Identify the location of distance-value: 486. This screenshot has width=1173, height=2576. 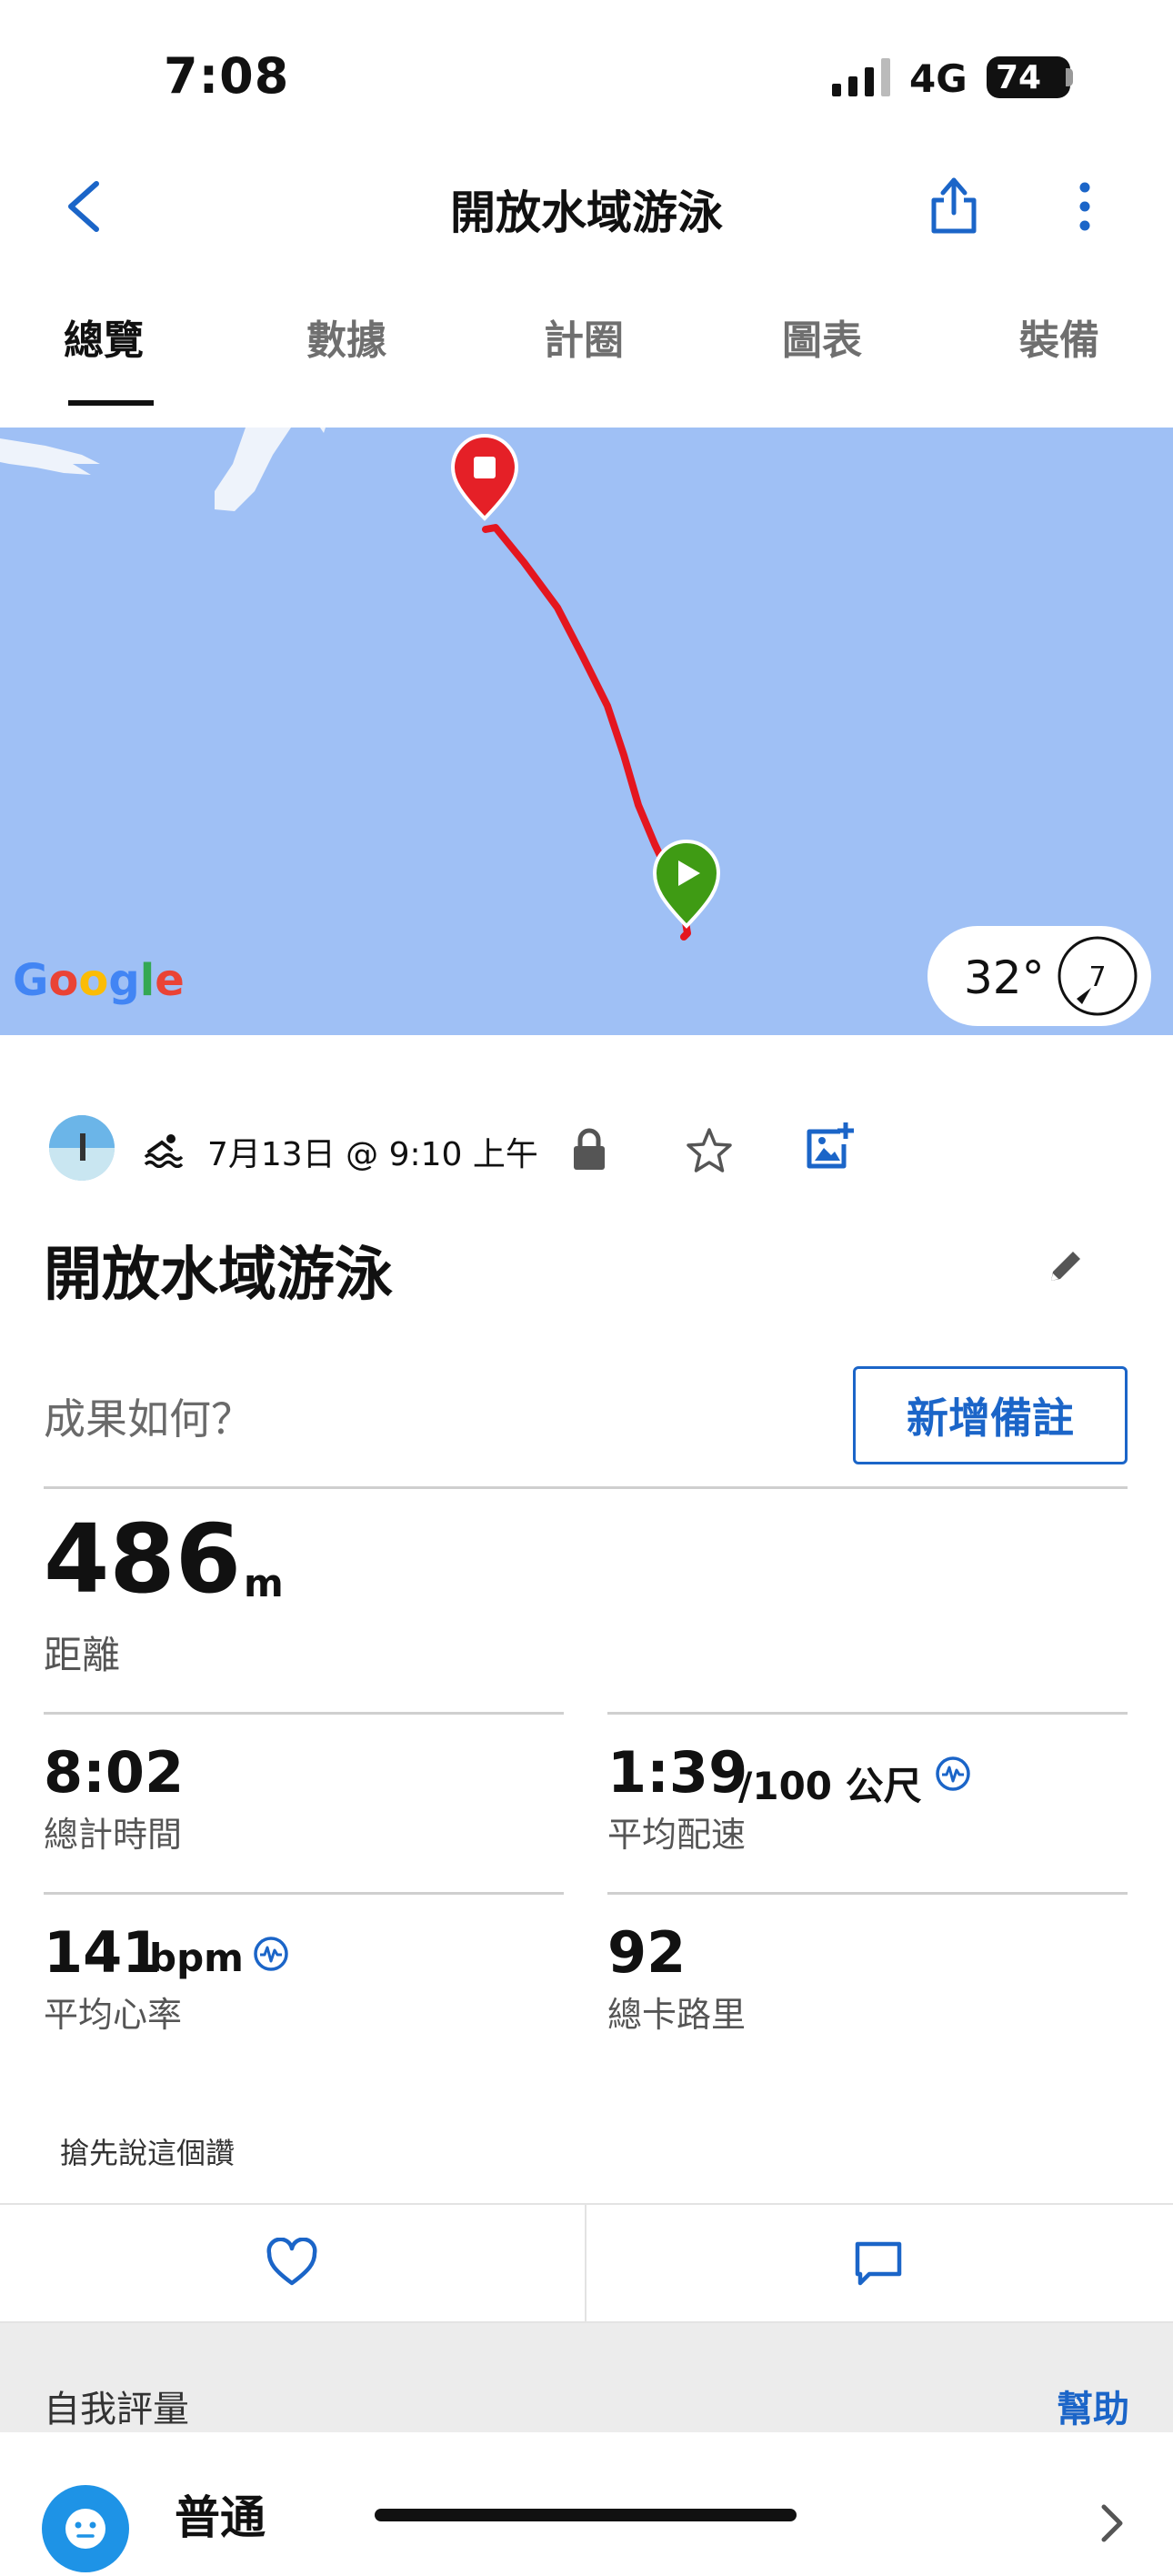
(143, 1559).